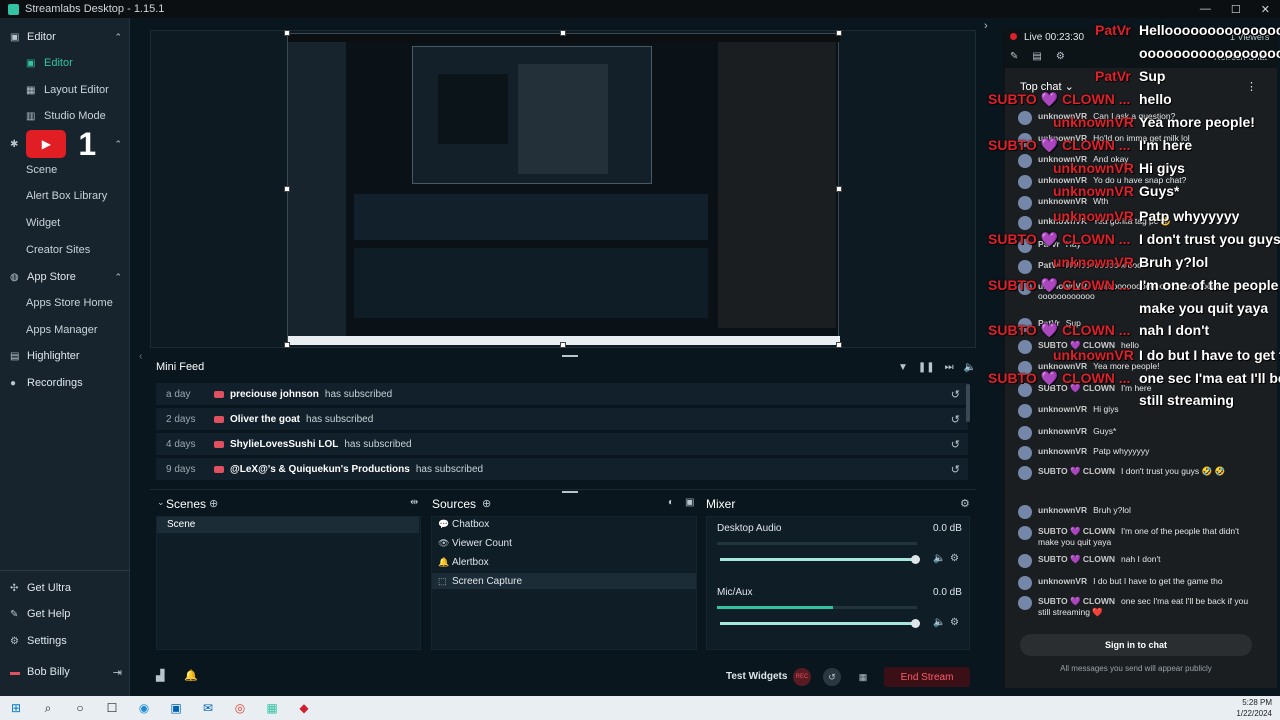 This screenshot has height=720, width=1280. Describe the element at coordinates (65, 90) in the screenshot. I see `sidebar-item-layout-editor: ▦ Layout Editor` at that location.